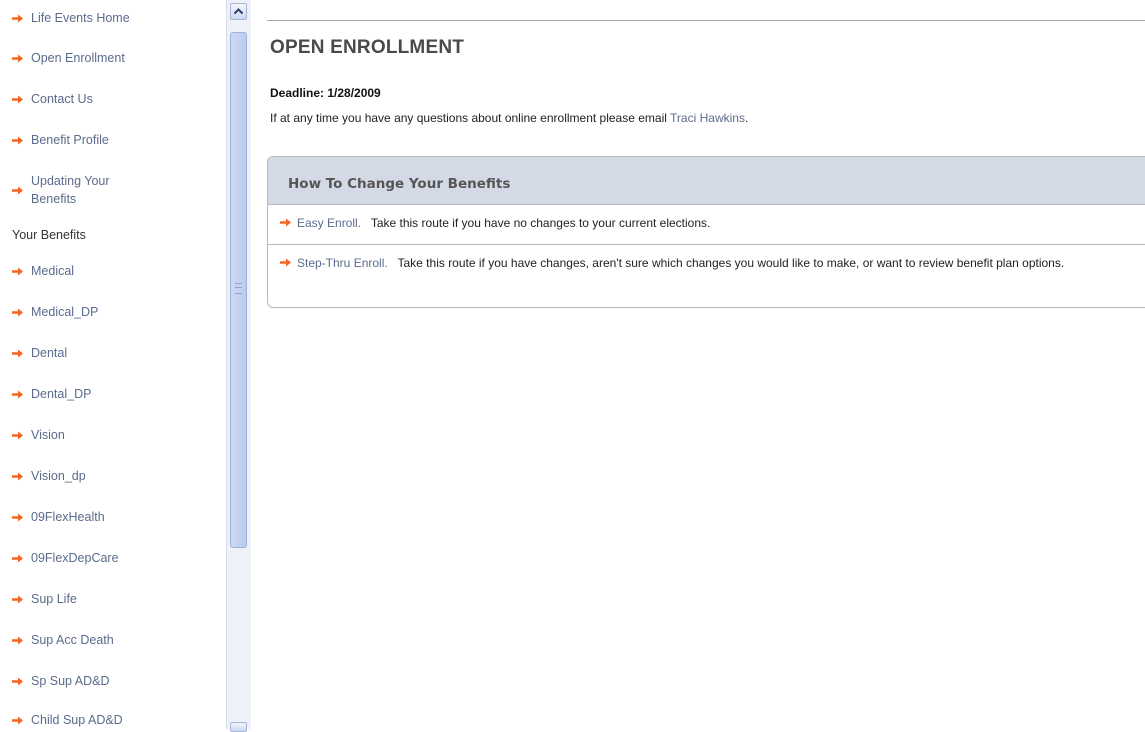 Image resolution: width=1145 pixels, height=732 pixels. What do you see at coordinates (77, 720) in the screenshot?
I see `sidebar-item-label: Child Sup AD&D` at bounding box center [77, 720].